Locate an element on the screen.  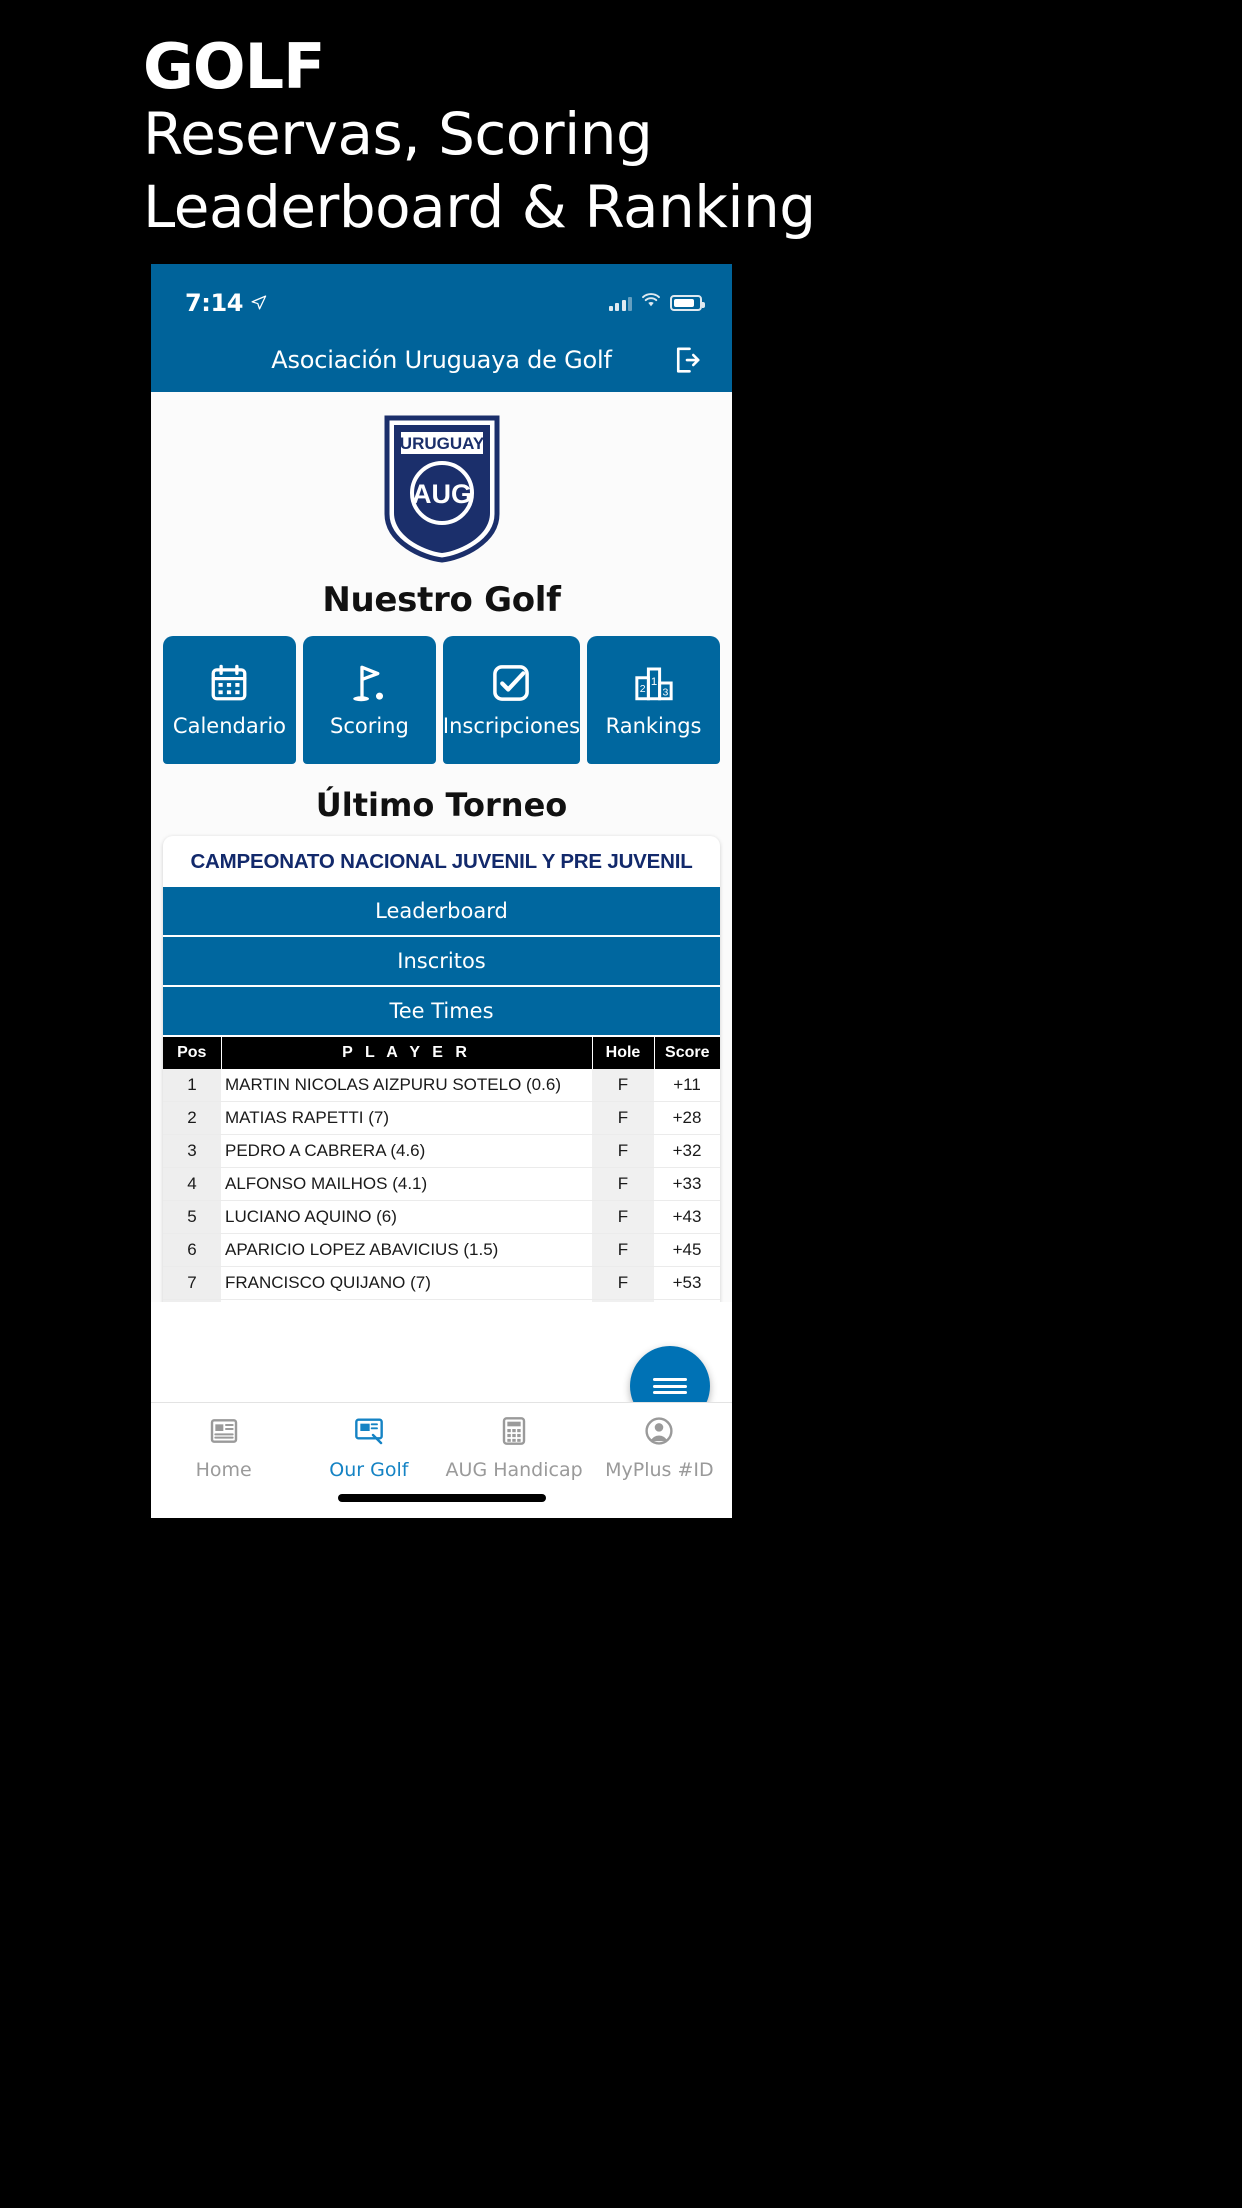
table-row: 6 APARICIO LOPEZ ABAVICIUS (1.5) F +45 is located at coordinates (441, 1250).